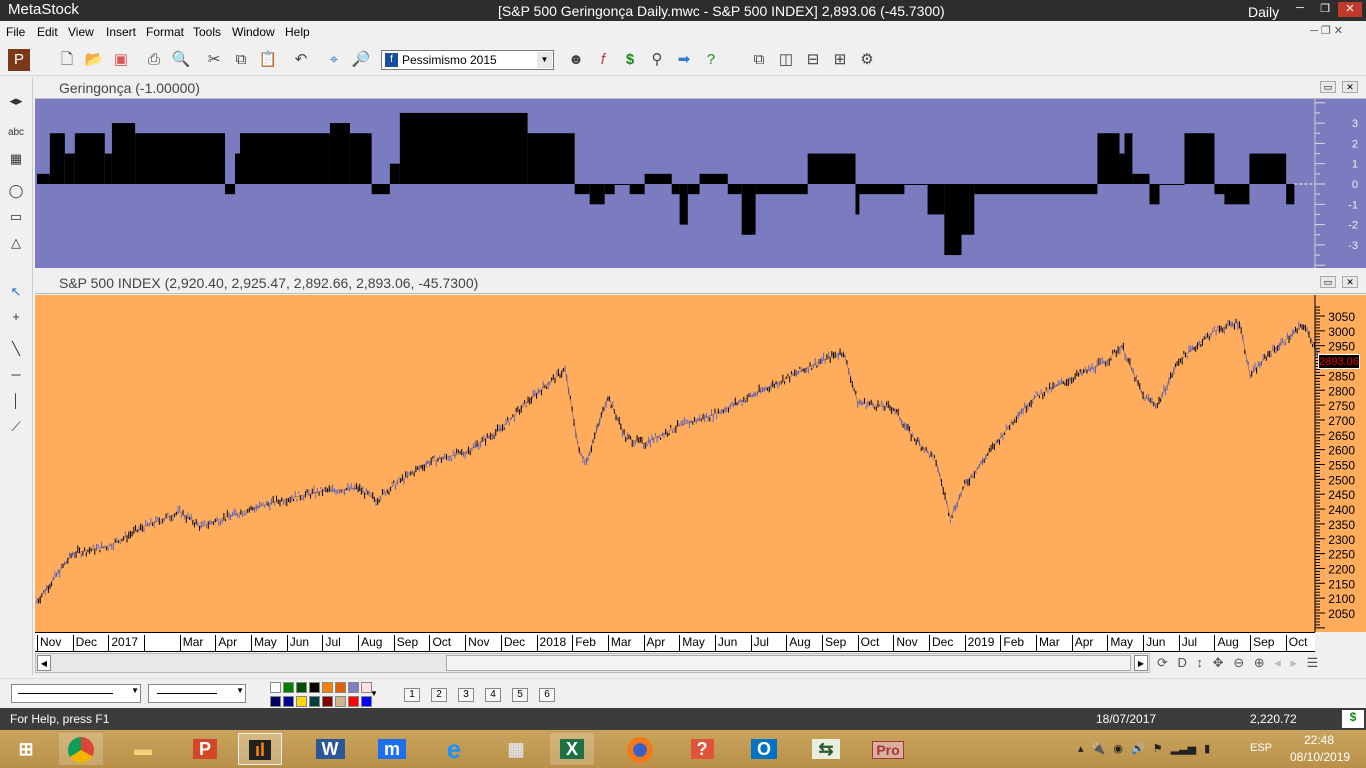 The image size is (1366, 768). Describe the element at coordinates (16, 292) in the screenshot. I see `pointer-tool-icon: ↖` at that location.